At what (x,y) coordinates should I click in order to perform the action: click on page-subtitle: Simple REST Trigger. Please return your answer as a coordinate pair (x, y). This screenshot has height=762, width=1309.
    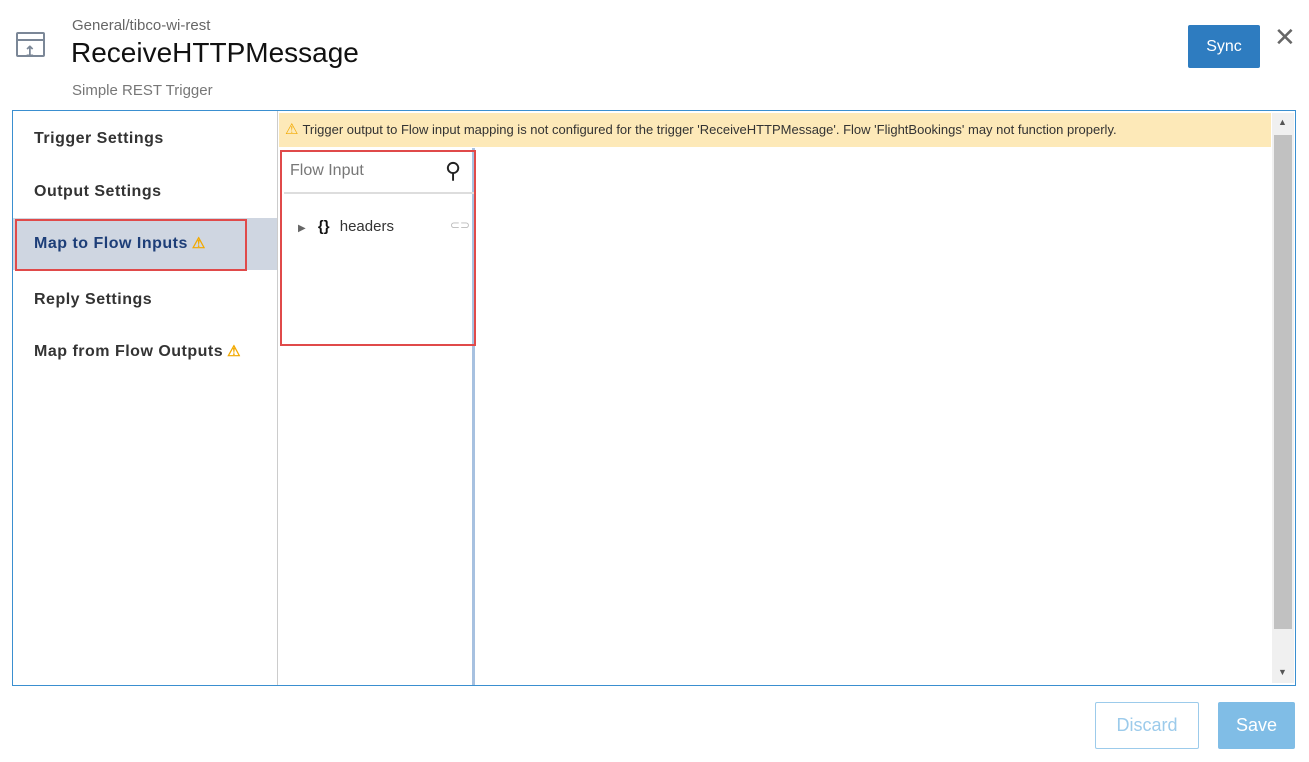
    Looking at the image, I should click on (142, 90).